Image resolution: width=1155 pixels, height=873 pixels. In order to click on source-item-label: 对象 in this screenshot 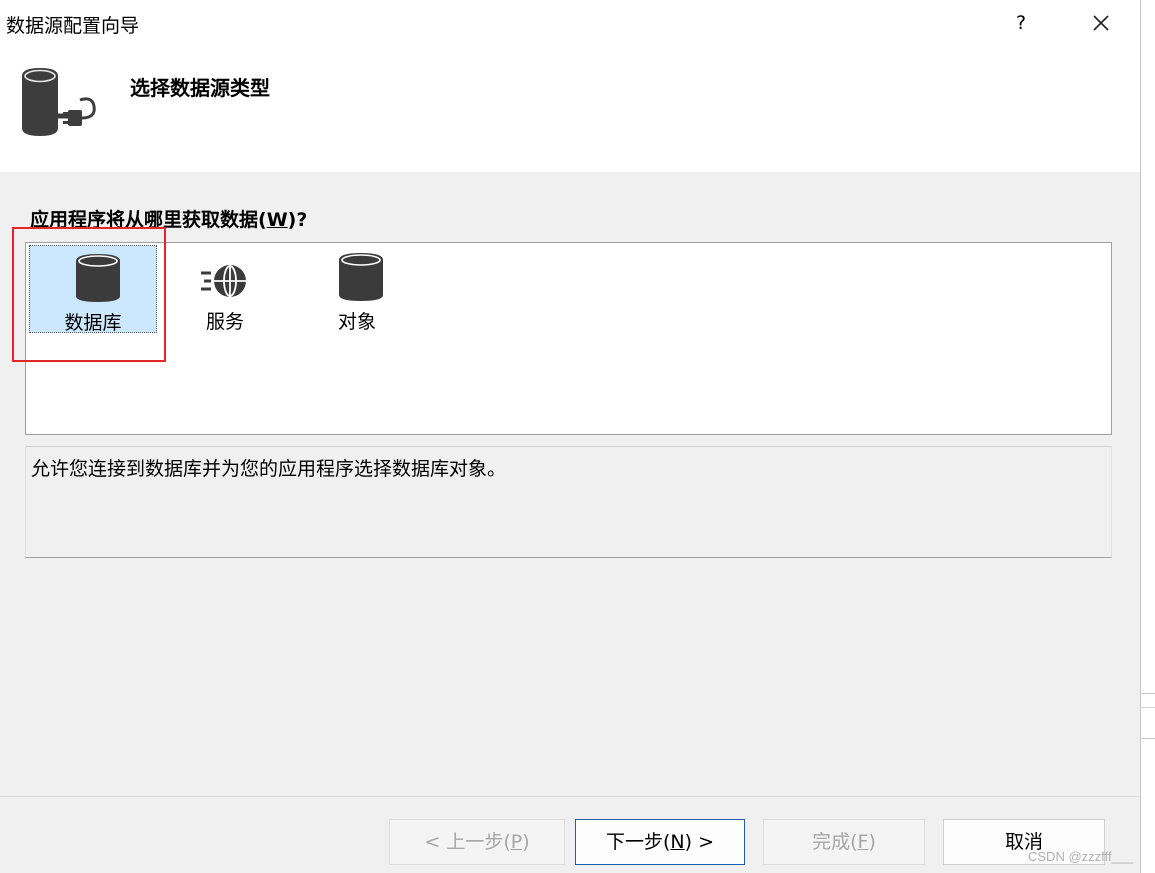, I will do `click(356, 322)`.